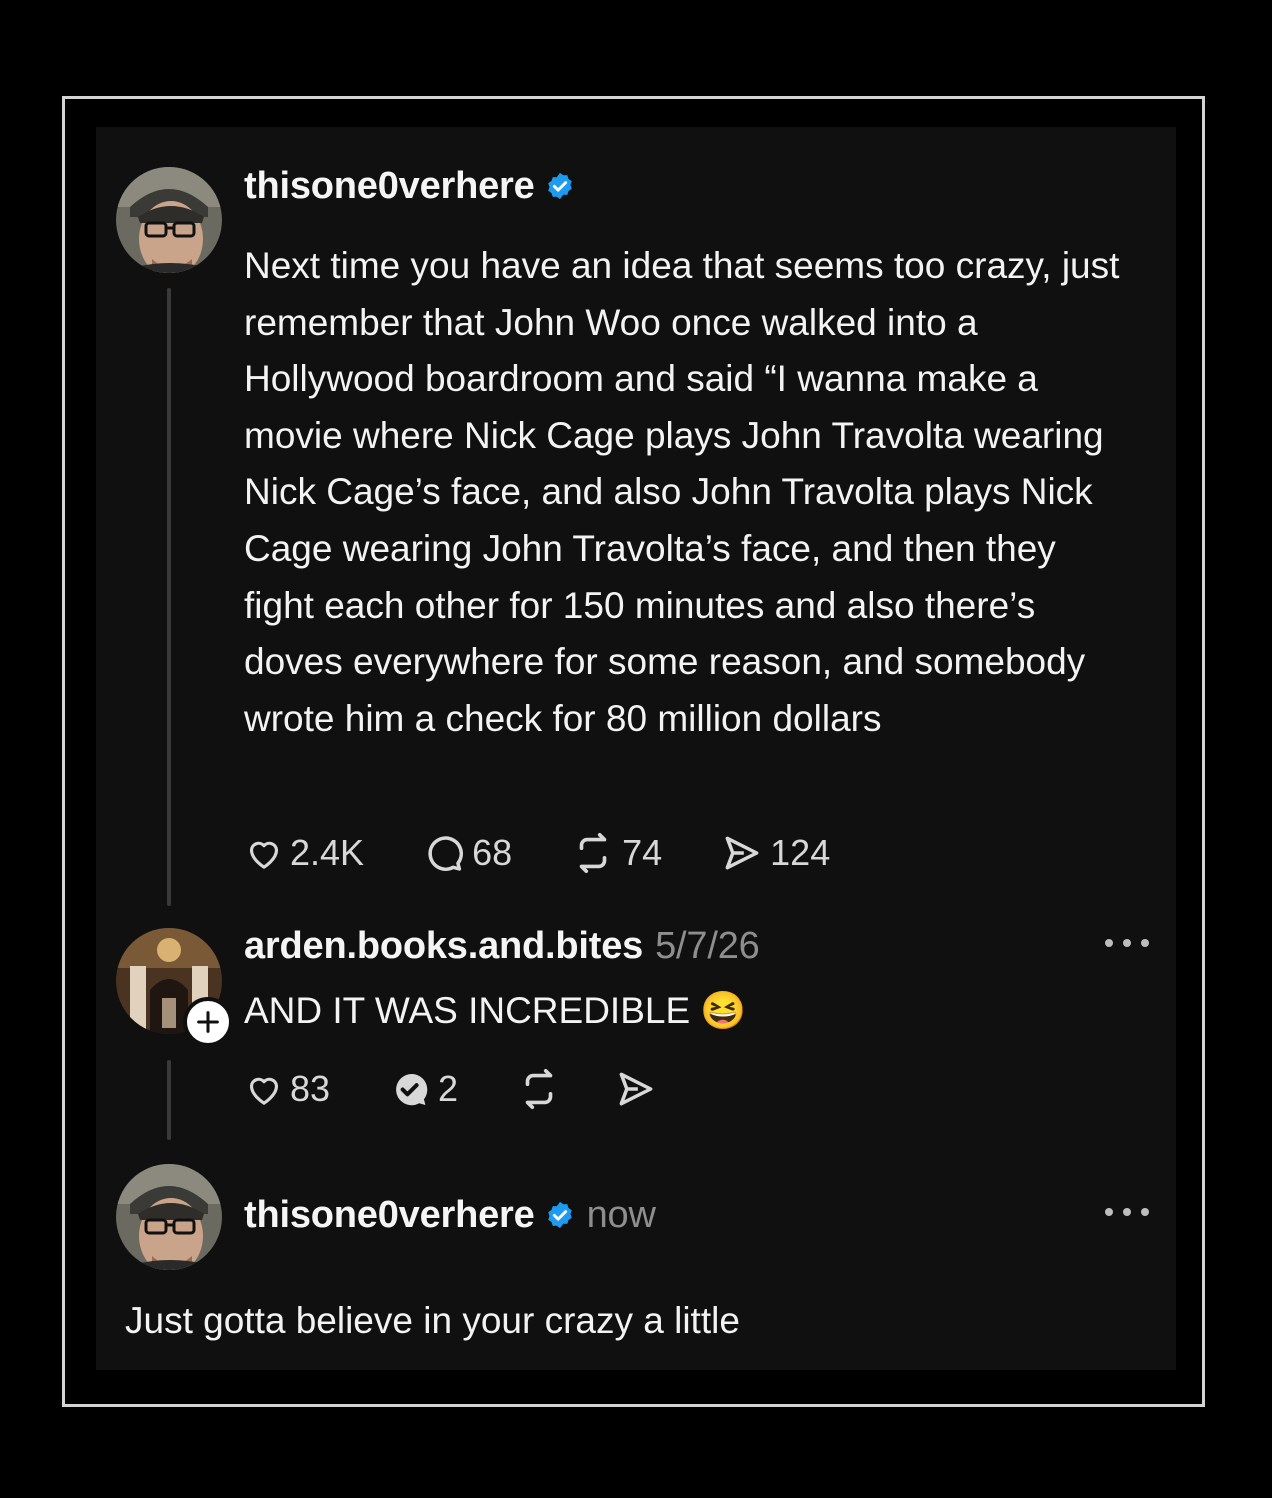 The height and width of the screenshot is (1498, 1272). I want to click on post-3-author: thisone0verhere now, so click(450, 1215).